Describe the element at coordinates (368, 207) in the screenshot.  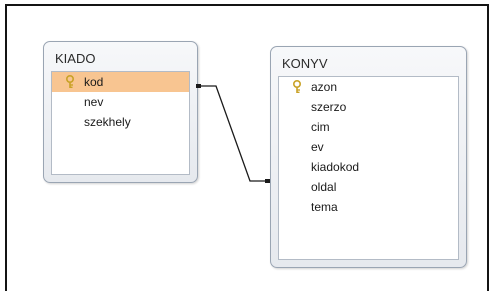
I see `field-konyv-tema: tema` at that location.